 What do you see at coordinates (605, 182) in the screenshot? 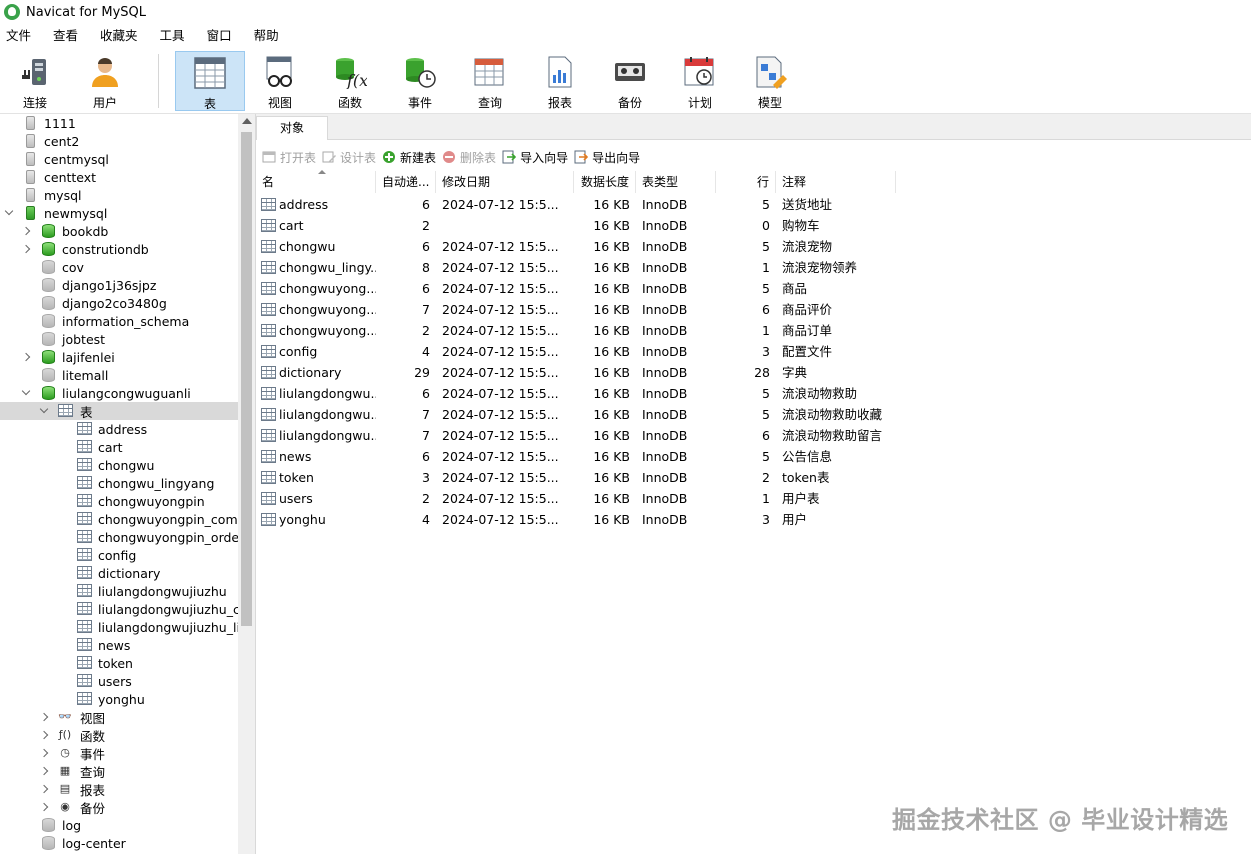
I see `column-header-3: 数据长度` at bounding box center [605, 182].